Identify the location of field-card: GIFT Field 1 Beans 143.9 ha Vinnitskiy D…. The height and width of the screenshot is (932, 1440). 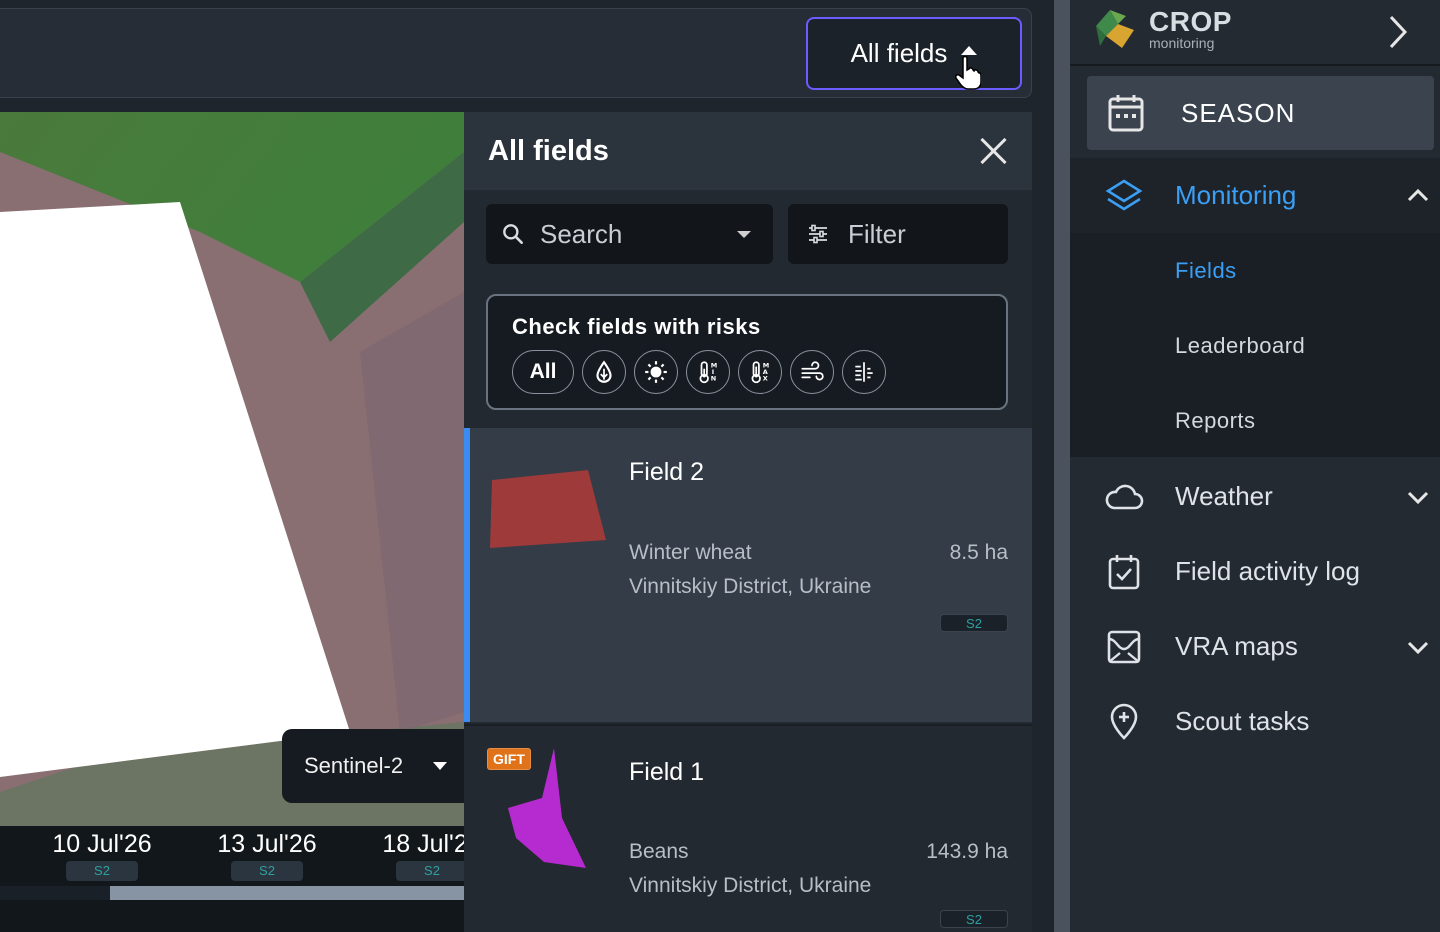
(748, 828).